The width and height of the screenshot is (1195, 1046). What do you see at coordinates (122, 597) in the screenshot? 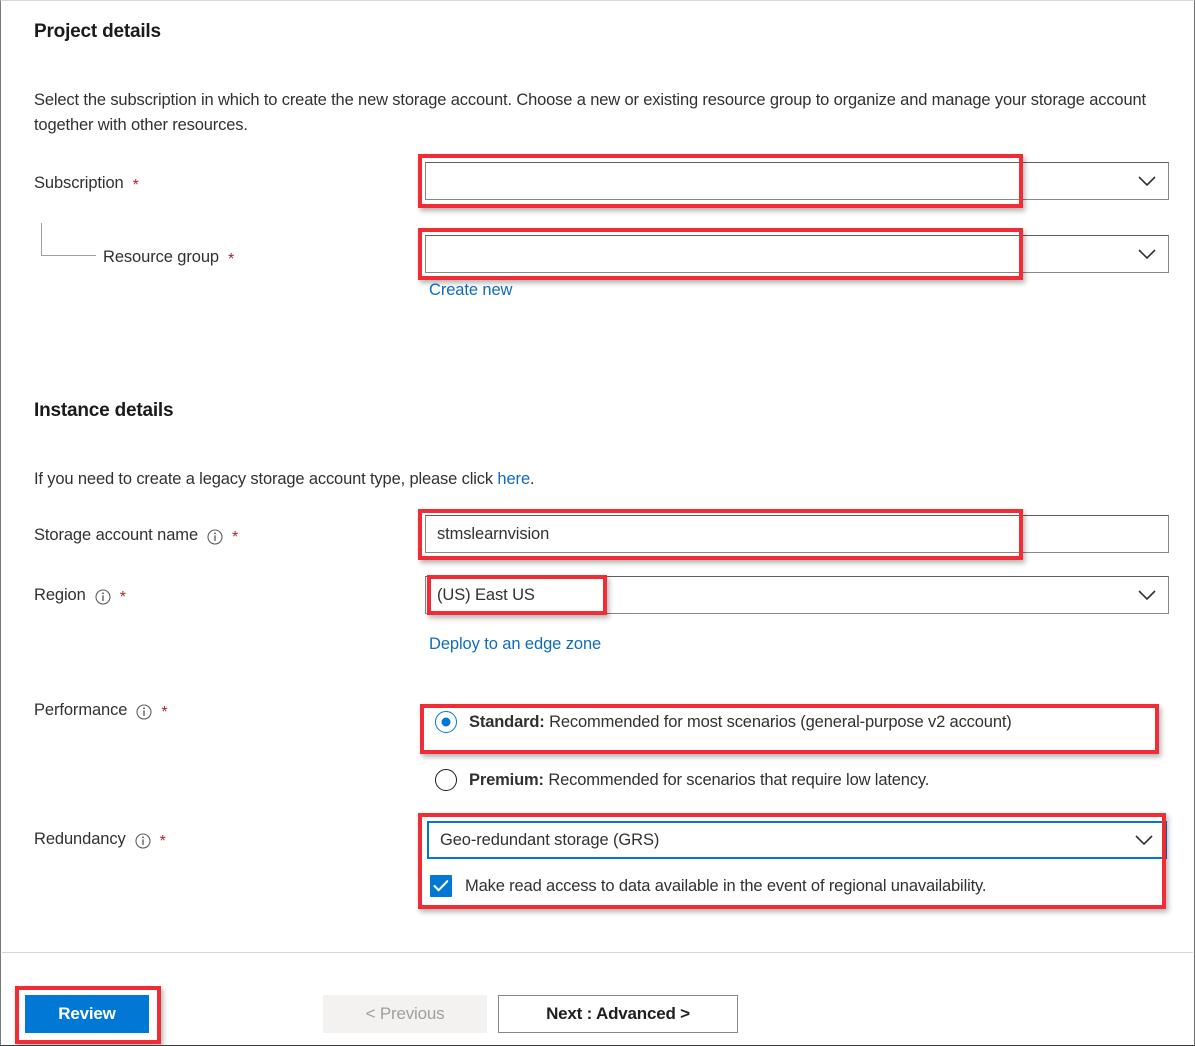
I see `region-required-asterisk: *` at bounding box center [122, 597].